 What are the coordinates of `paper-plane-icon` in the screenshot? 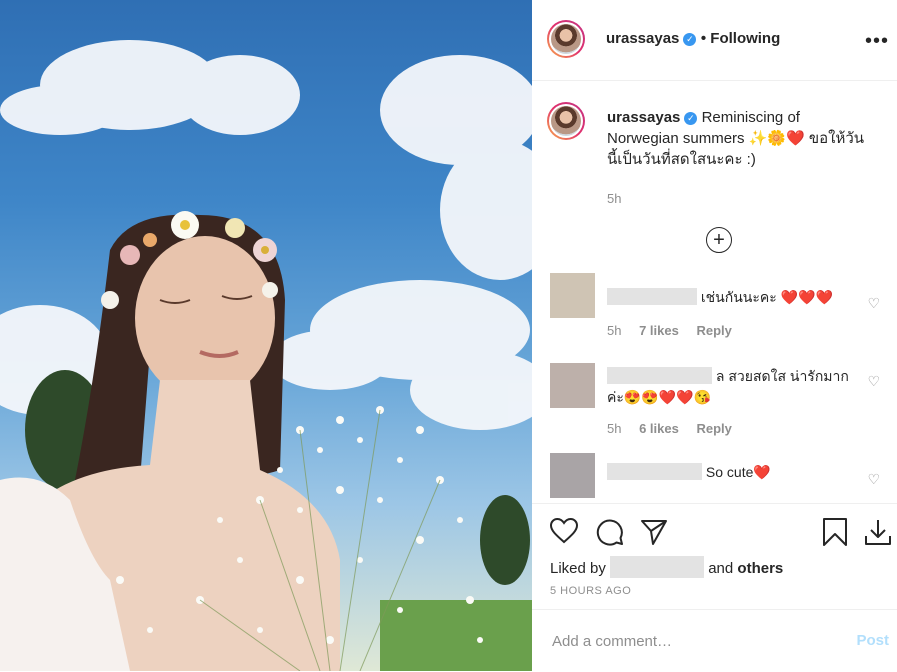 It's located at (654, 532).